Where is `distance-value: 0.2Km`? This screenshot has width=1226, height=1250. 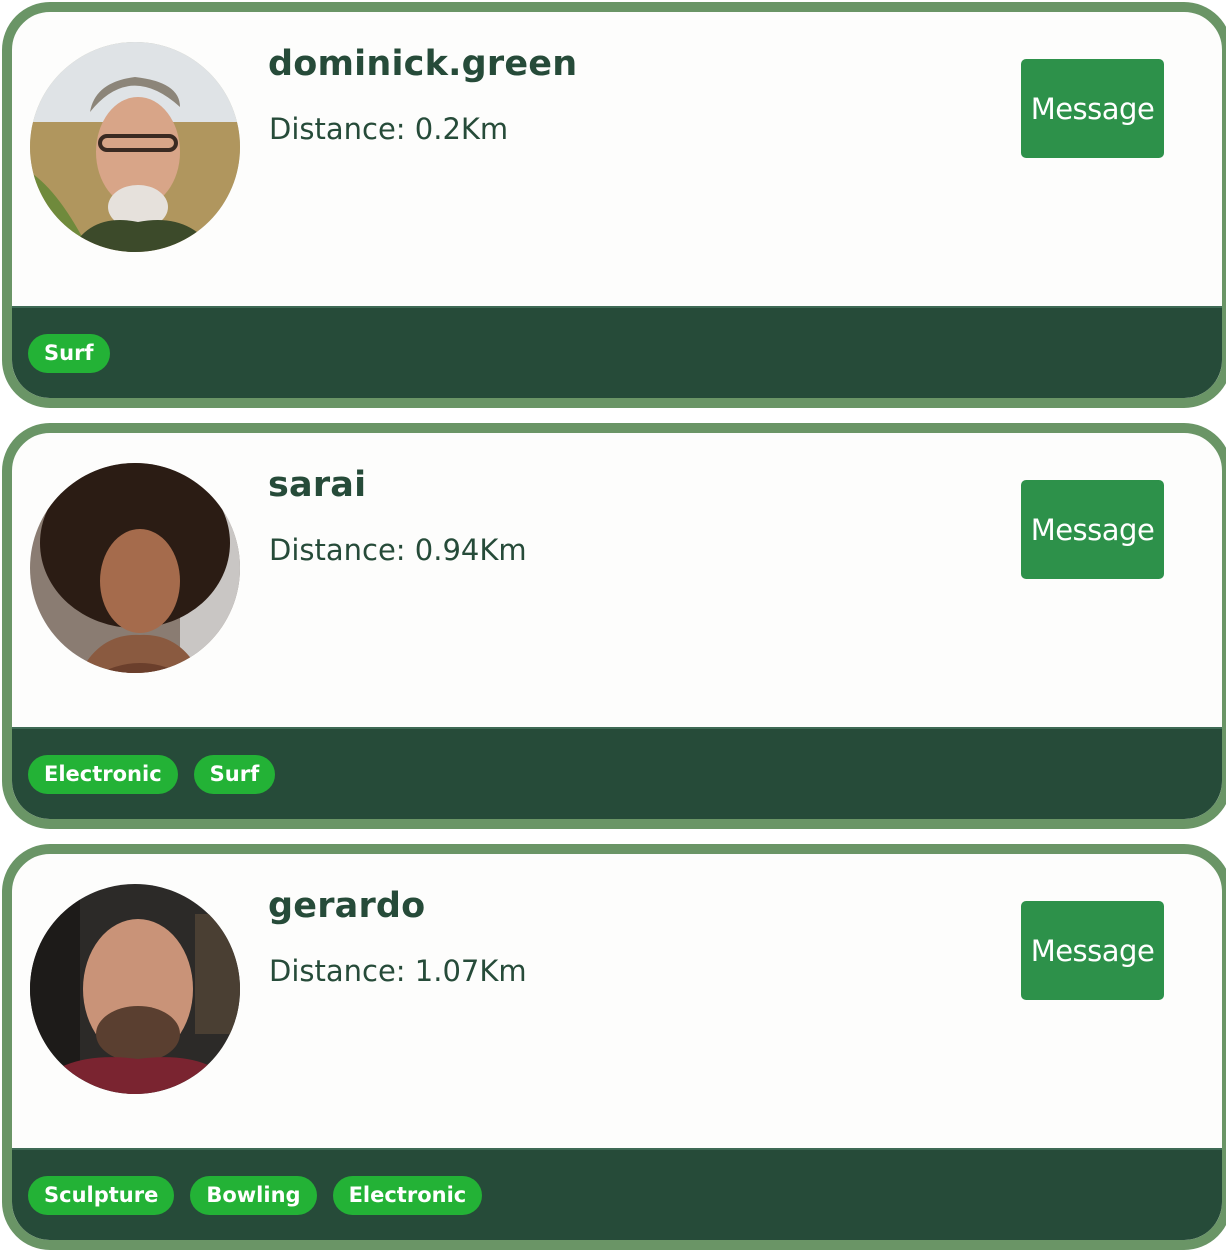
distance-value: 0.2Km is located at coordinates (461, 129).